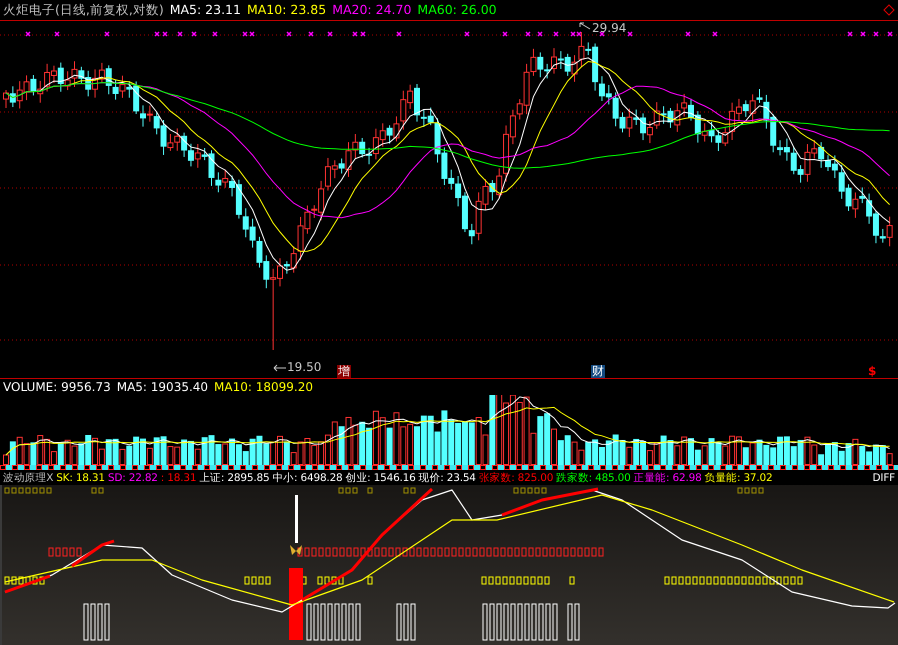 The image size is (898, 645). What do you see at coordinates (883, 477) in the screenshot?
I see `indicator-label: DIFF` at bounding box center [883, 477].